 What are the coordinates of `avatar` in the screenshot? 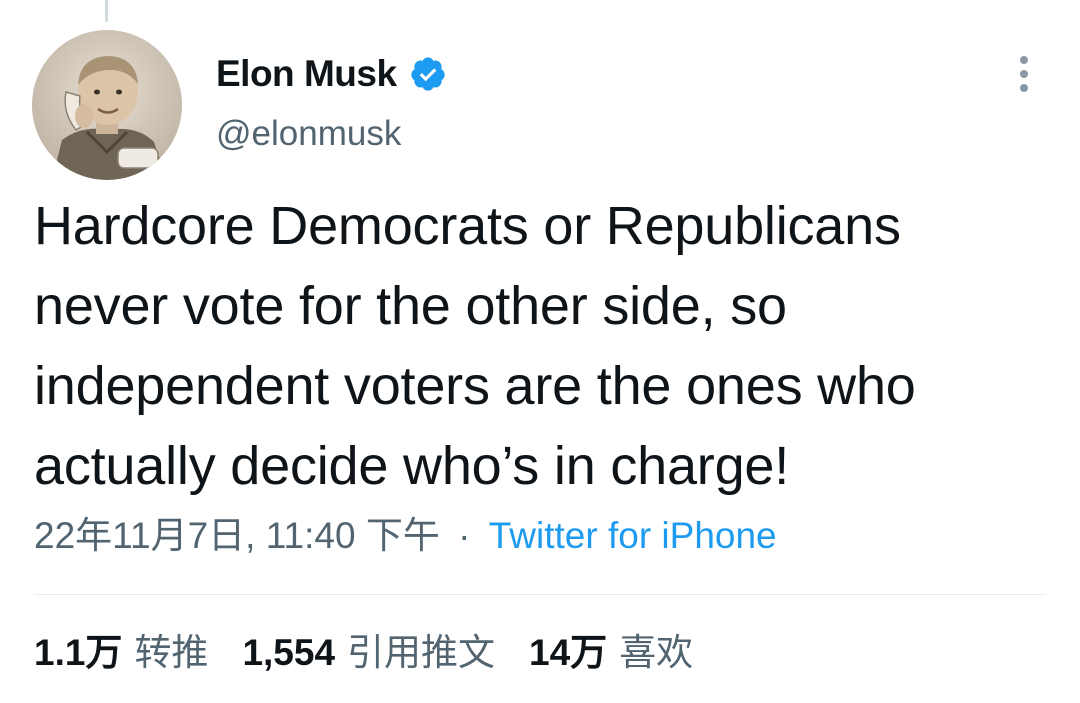 It's located at (107, 105).